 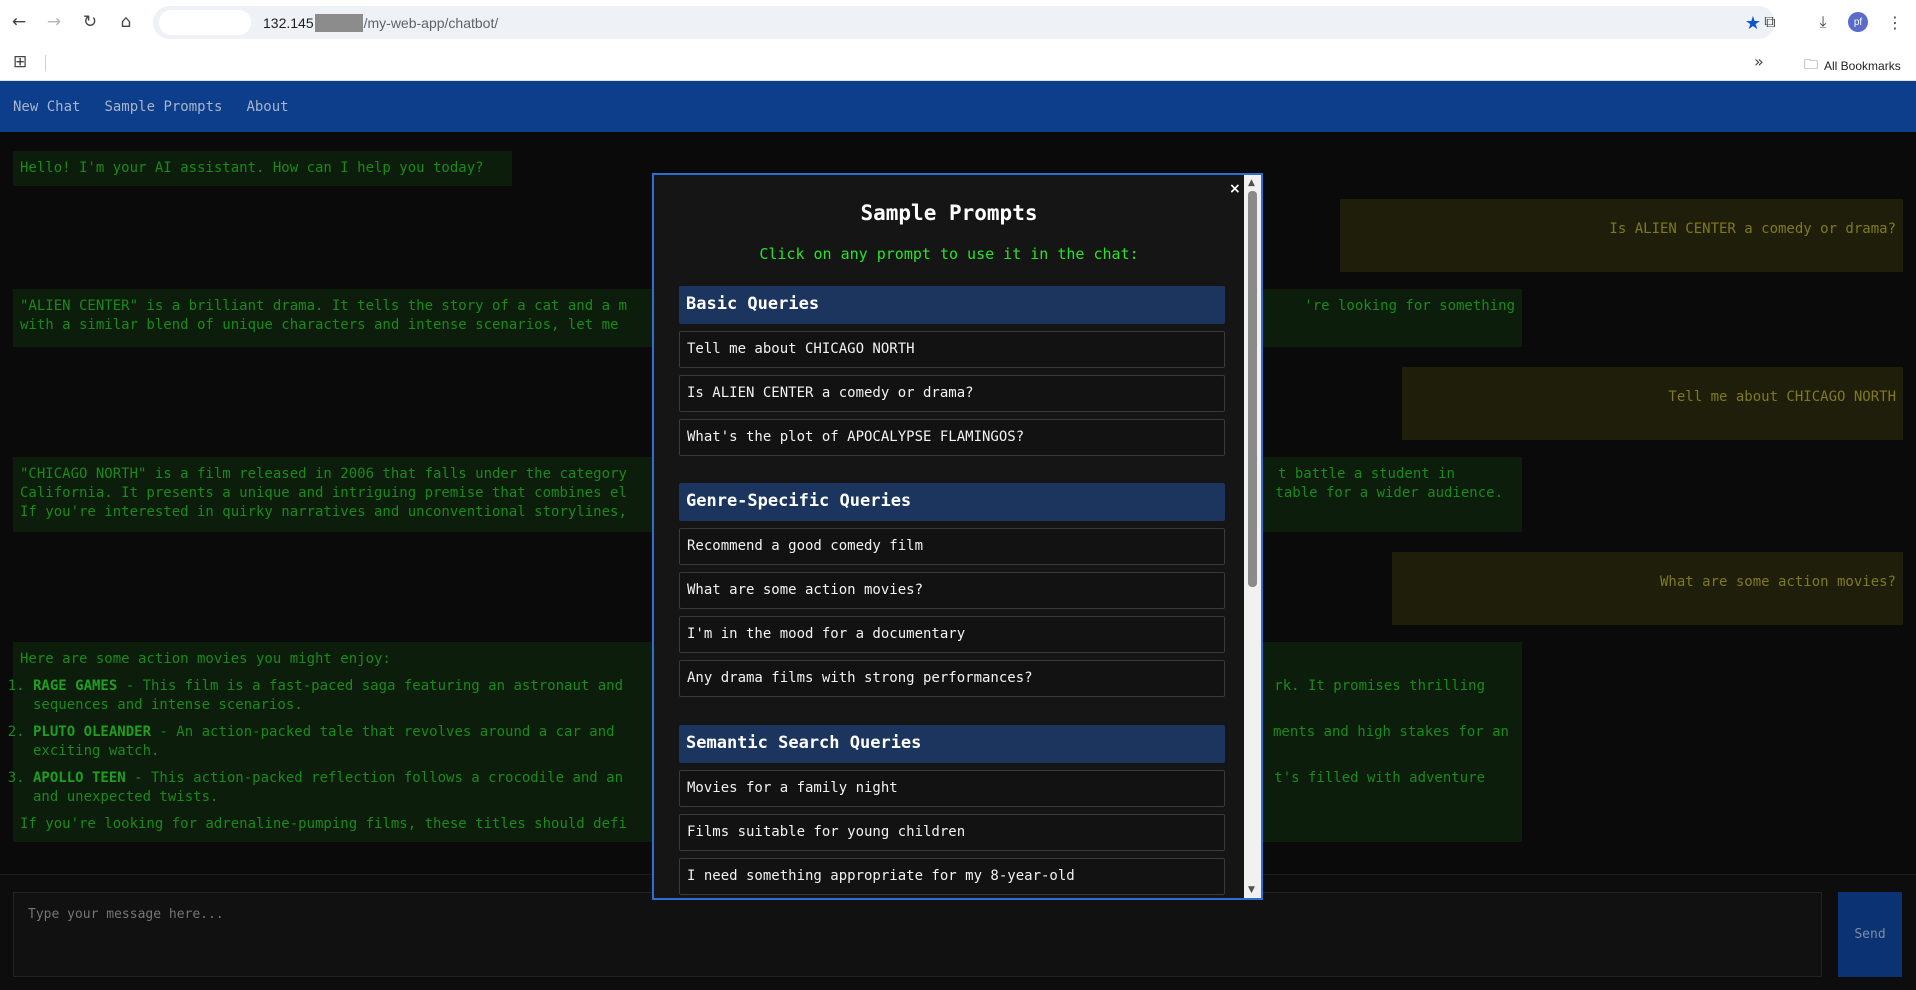 What do you see at coordinates (952, 437) in the screenshot?
I see `prompt-item: What's the plot of APOCALYPSE FLAMINGOS?` at bounding box center [952, 437].